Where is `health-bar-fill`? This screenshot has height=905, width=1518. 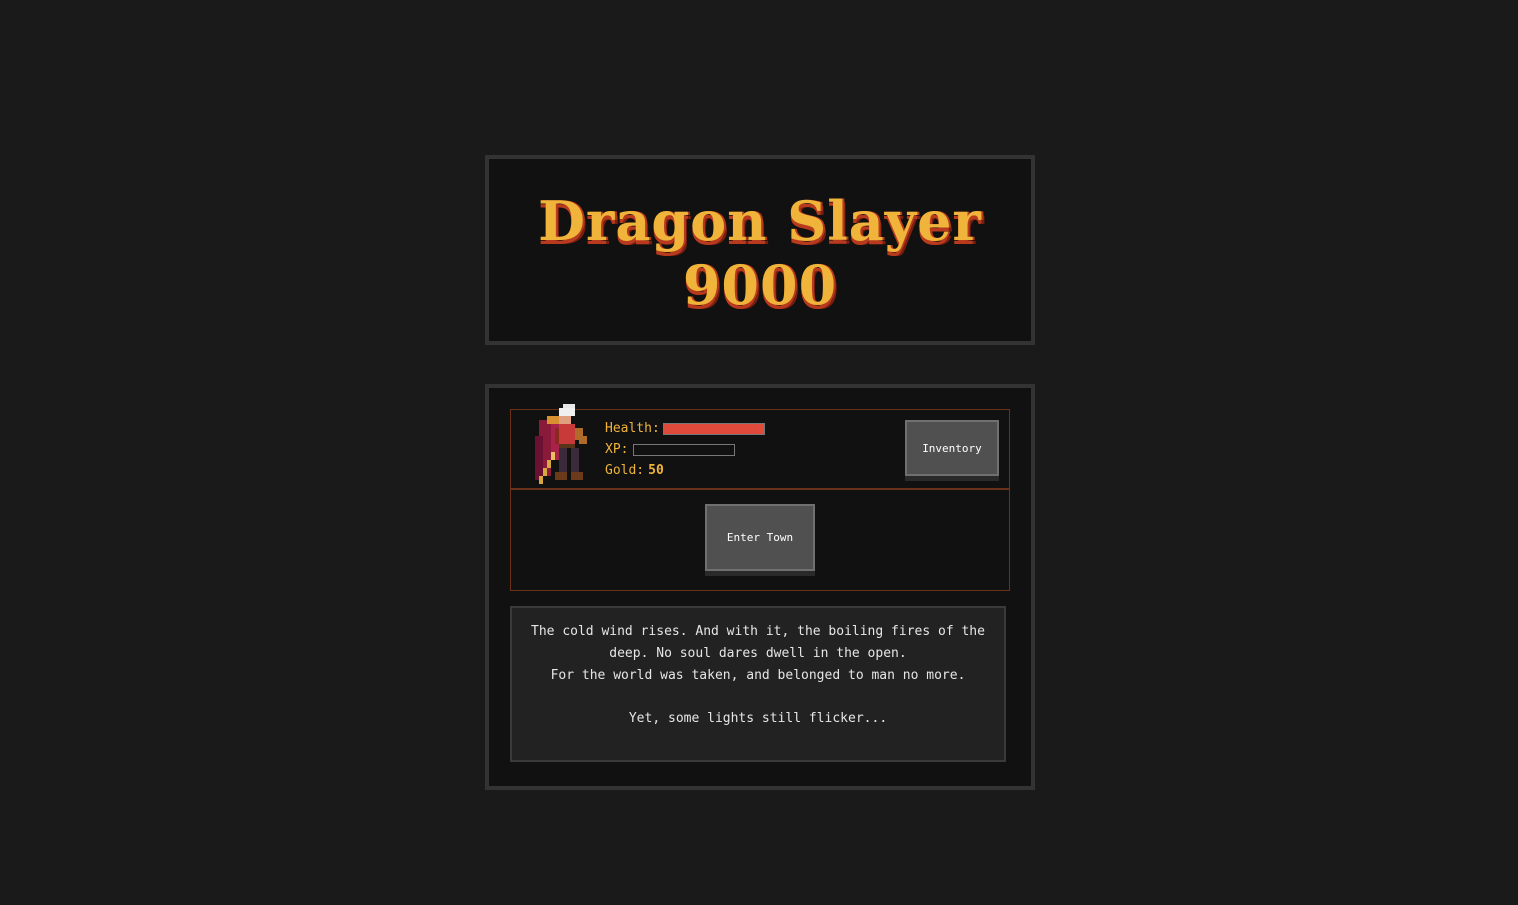 health-bar-fill is located at coordinates (714, 429).